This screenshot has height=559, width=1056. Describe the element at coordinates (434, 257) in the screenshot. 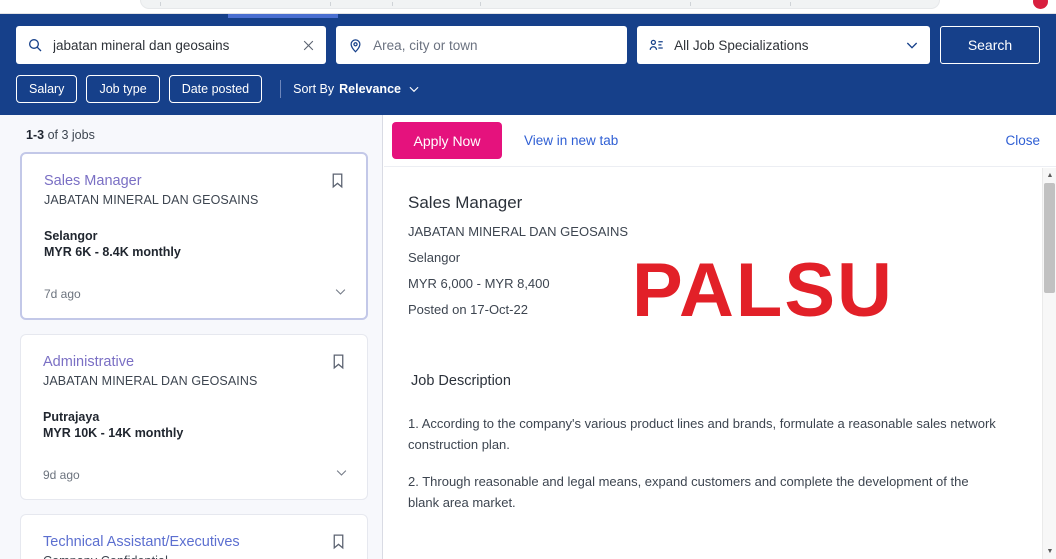

I see `job-detail-location: Selangor` at that location.